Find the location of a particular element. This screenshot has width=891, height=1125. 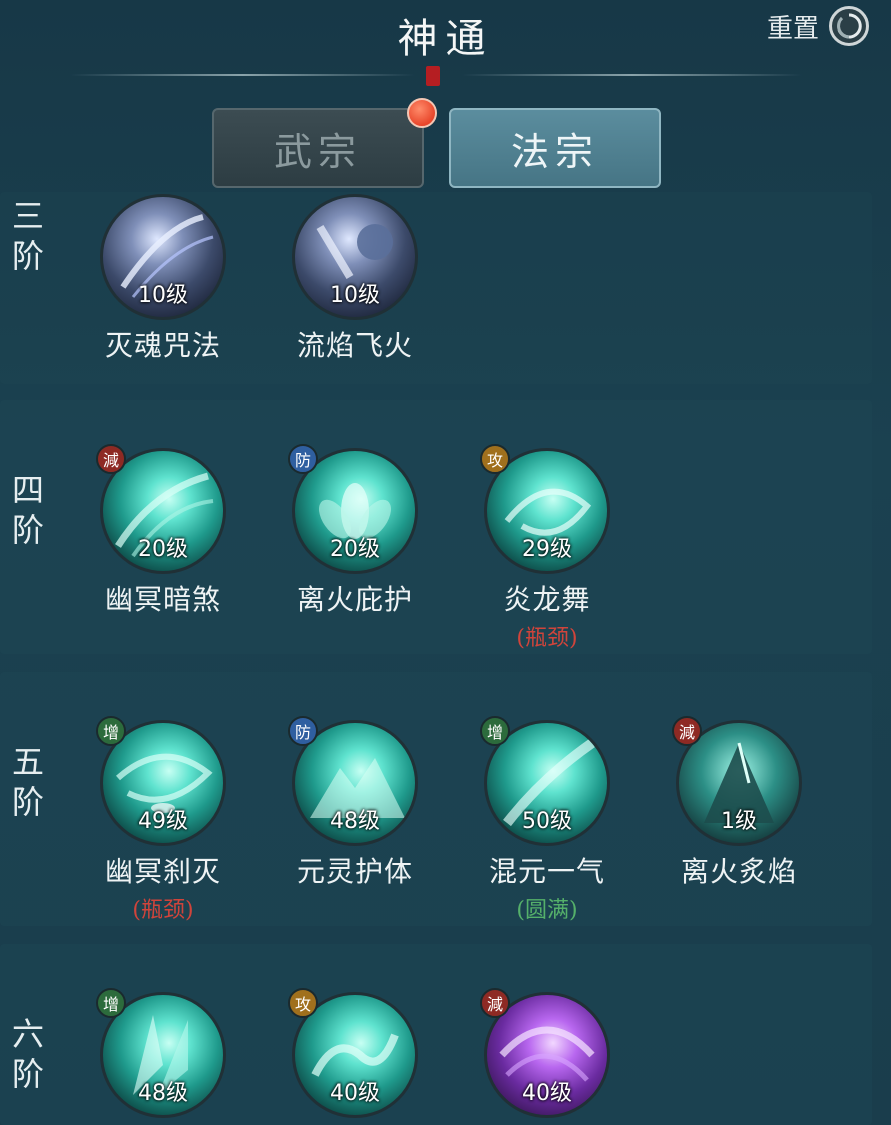

skill-card: 49级 增 幽冥刹灭 (瓶颈) is located at coordinates (163, 820).